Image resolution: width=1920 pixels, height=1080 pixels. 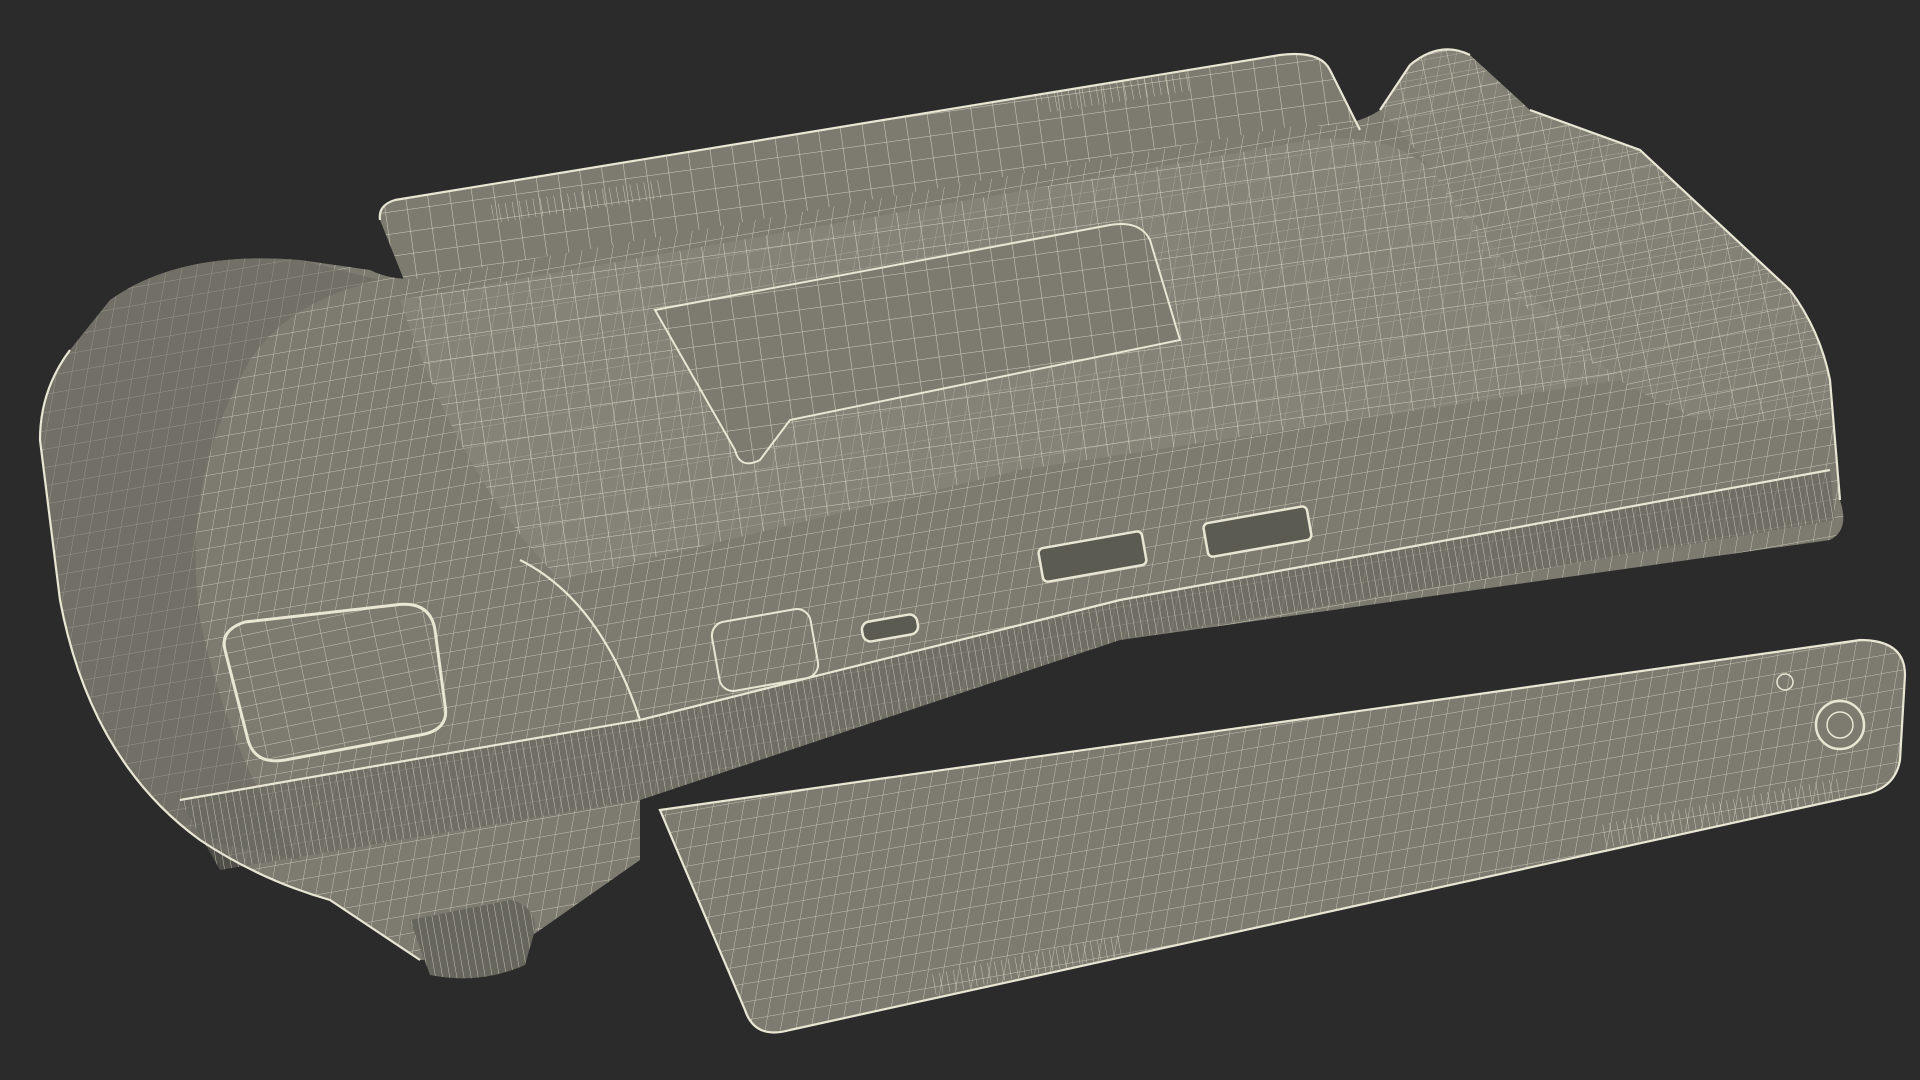 What do you see at coordinates (1840, 725) in the screenshot?
I see `tray-round-button` at bounding box center [1840, 725].